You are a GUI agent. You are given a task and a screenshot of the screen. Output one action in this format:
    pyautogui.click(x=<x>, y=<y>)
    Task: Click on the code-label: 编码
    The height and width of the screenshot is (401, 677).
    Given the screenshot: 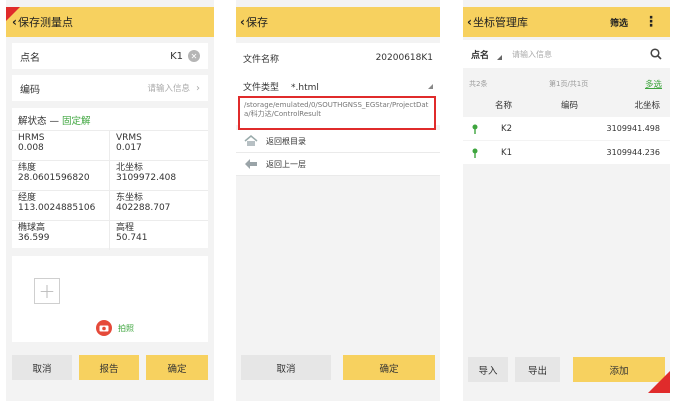 What is the action you would take?
    pyautogui.click(x=30, y=90)
    